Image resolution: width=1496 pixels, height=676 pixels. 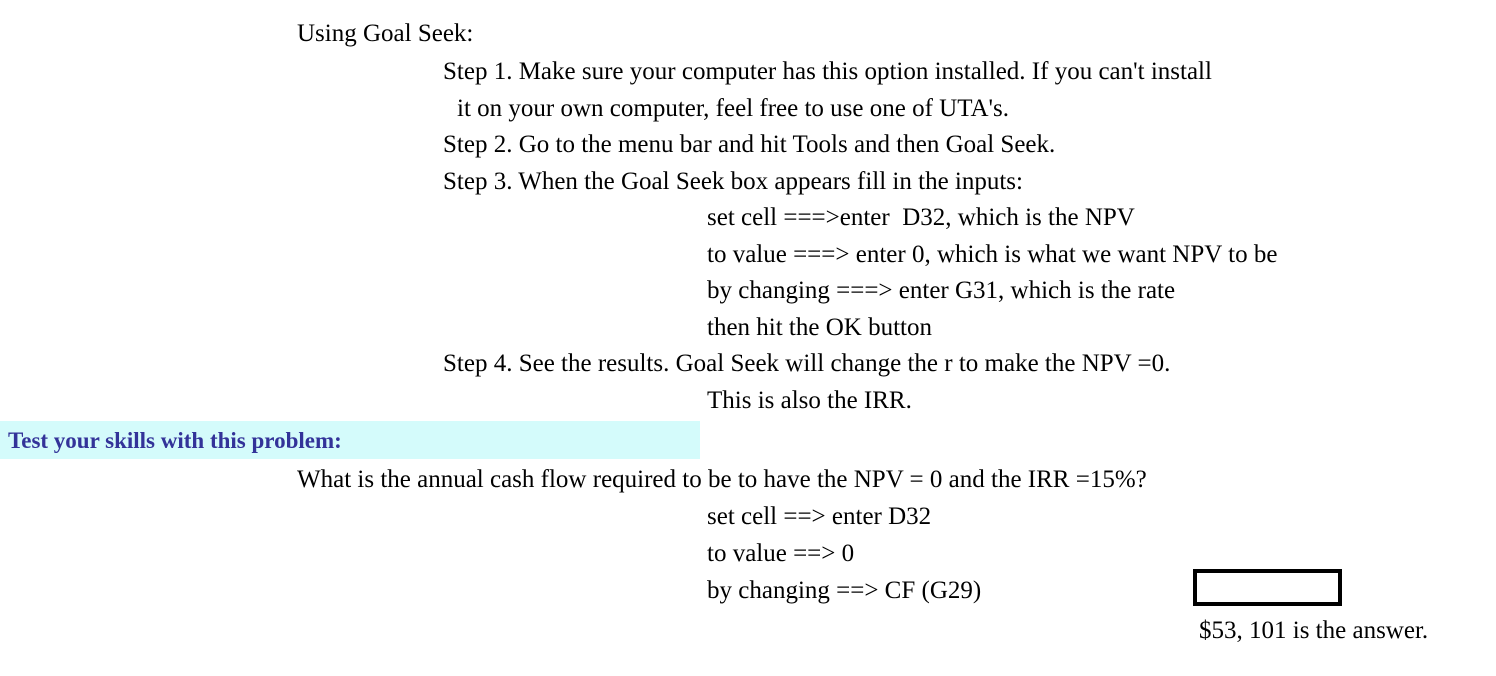 What do you see at coordinates (819, 327) in the screenshot?
I see `step-3-input-ok-button: then hit the OK button` at bounding box center [819, 327].